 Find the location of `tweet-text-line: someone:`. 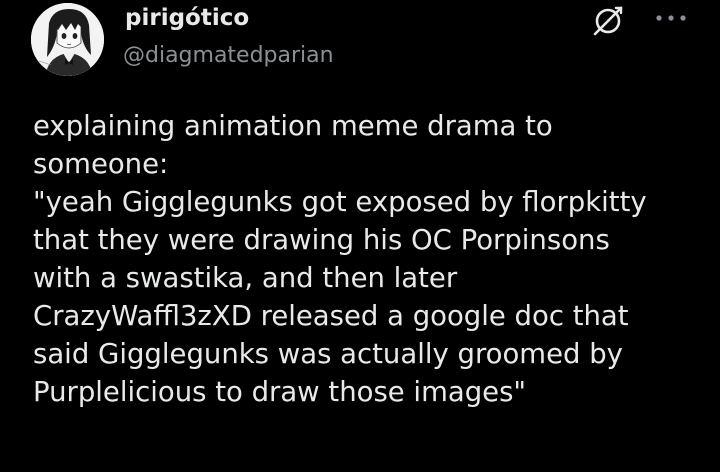

tweet-text-line: someone: is located at coordinates (101, 164).